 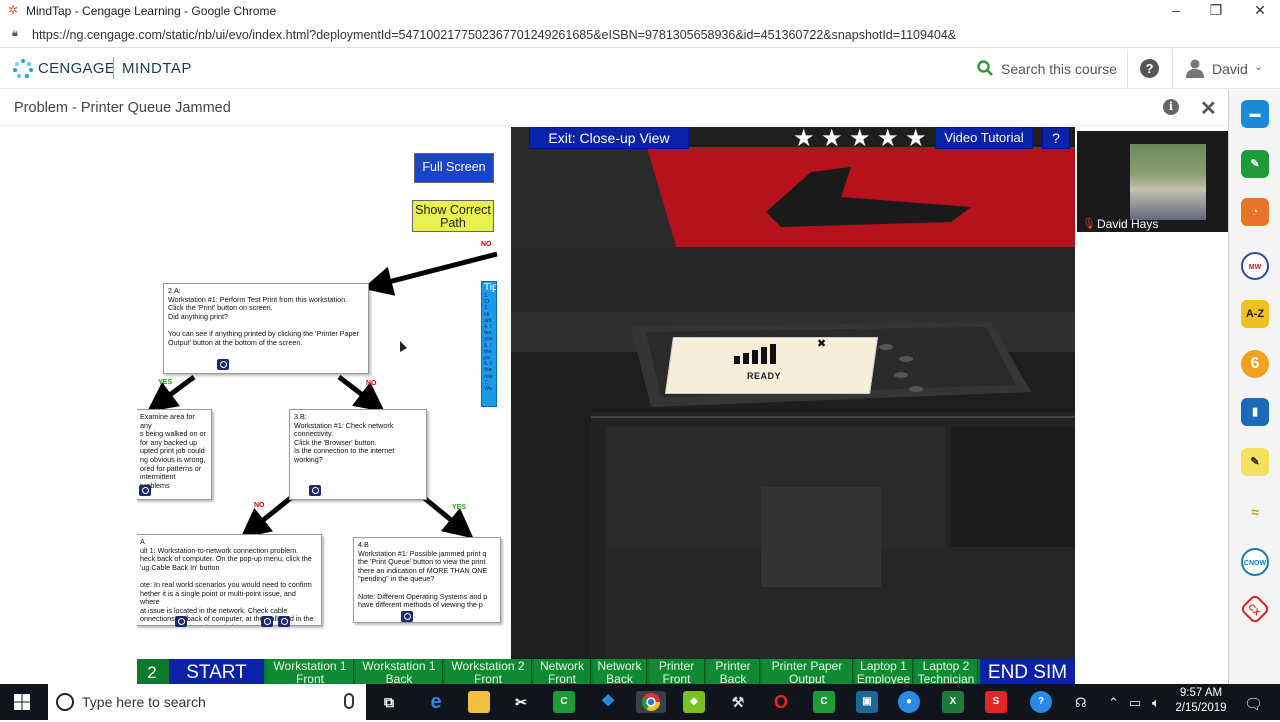 I want to click on windows-start-icon, so click(x=22, y=702).